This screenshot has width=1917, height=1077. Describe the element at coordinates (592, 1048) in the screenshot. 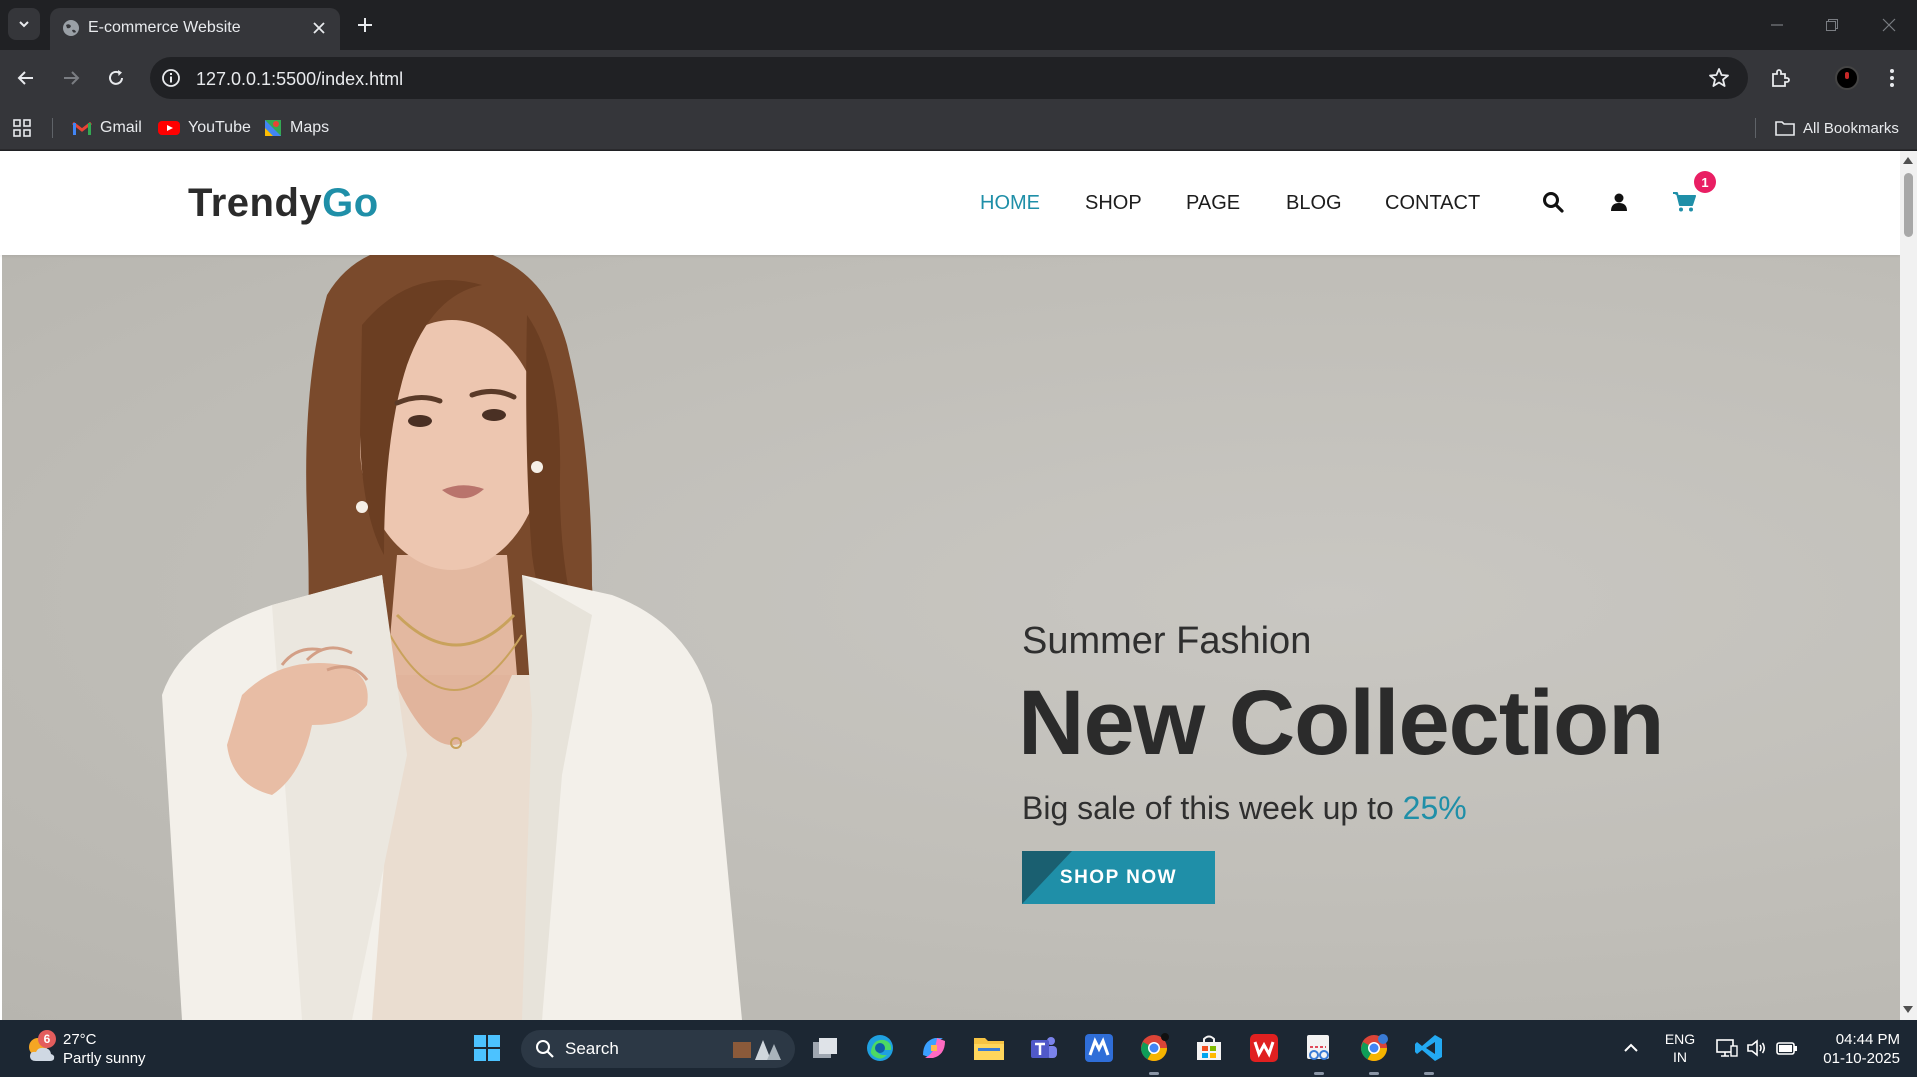

I see `taskbar-search-label: Search` at that location.